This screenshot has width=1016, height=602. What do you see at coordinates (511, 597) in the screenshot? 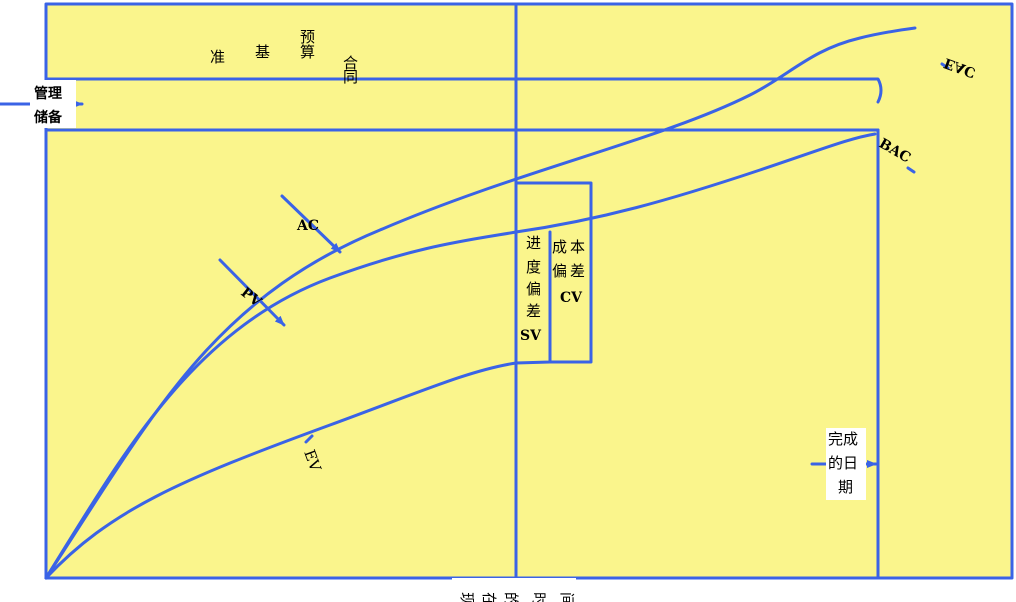
I see `svg-text: 的` at bounding box center [511, 597].